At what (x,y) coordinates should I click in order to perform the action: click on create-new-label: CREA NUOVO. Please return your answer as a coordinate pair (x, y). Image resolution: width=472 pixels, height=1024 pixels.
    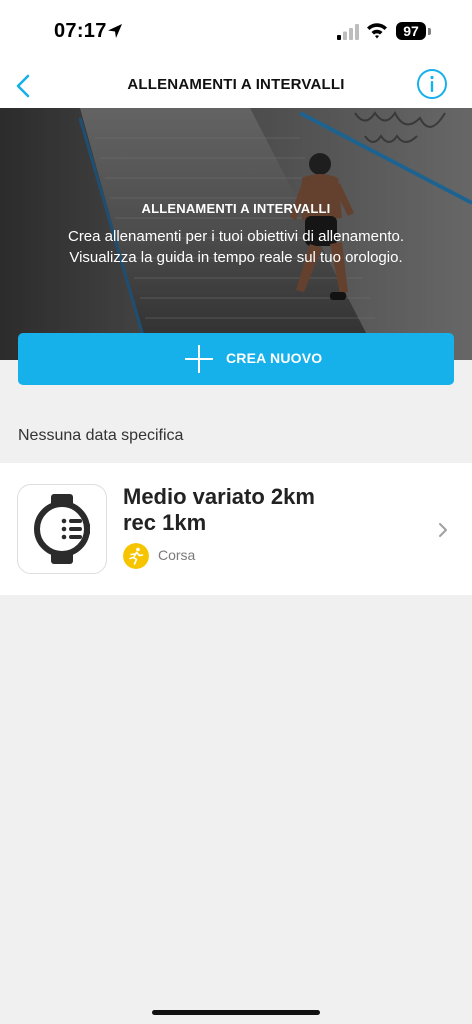
    Looking at the image, I should click on (274, 358).